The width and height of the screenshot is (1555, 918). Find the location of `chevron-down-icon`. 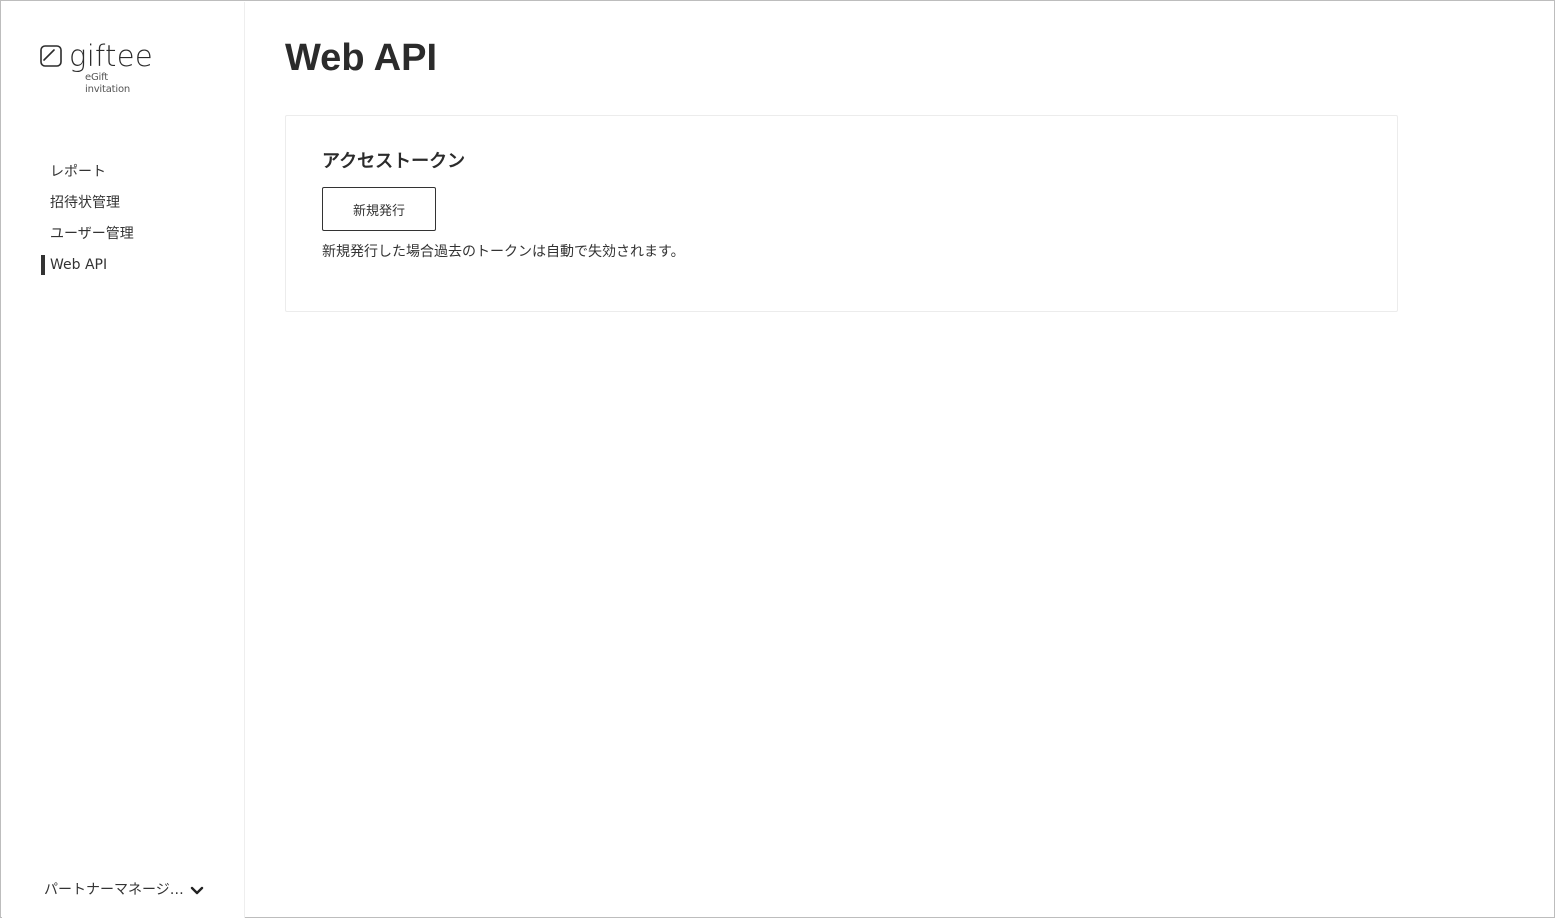

chevron-down-icon is located at coordinates (196, 890).